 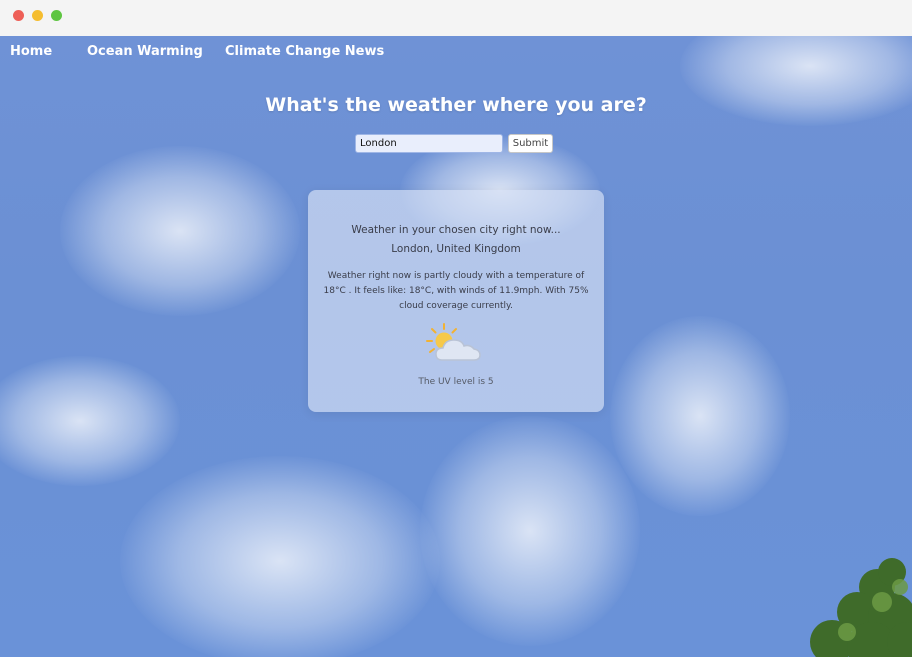 I want to click on close-window-dot, so click(x=18, y=15).